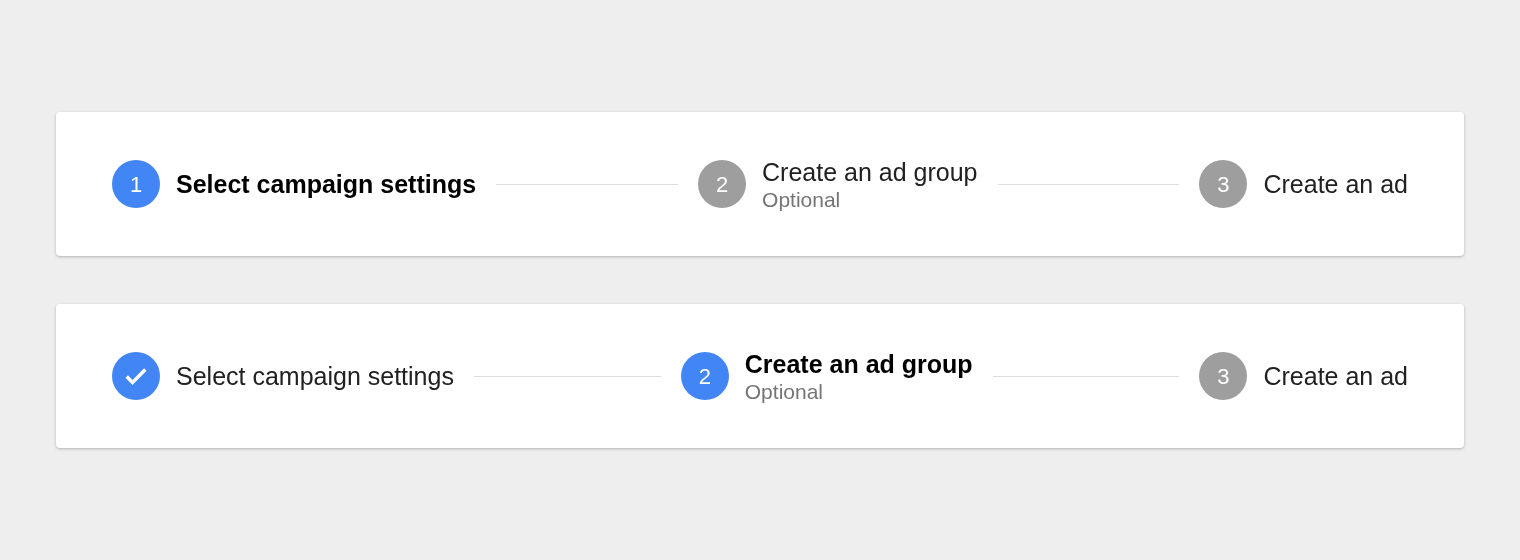  What do you see at coordinates (136, 184) in the screenshot?
I see `step-number: 1` at bounding box center [136, 184].